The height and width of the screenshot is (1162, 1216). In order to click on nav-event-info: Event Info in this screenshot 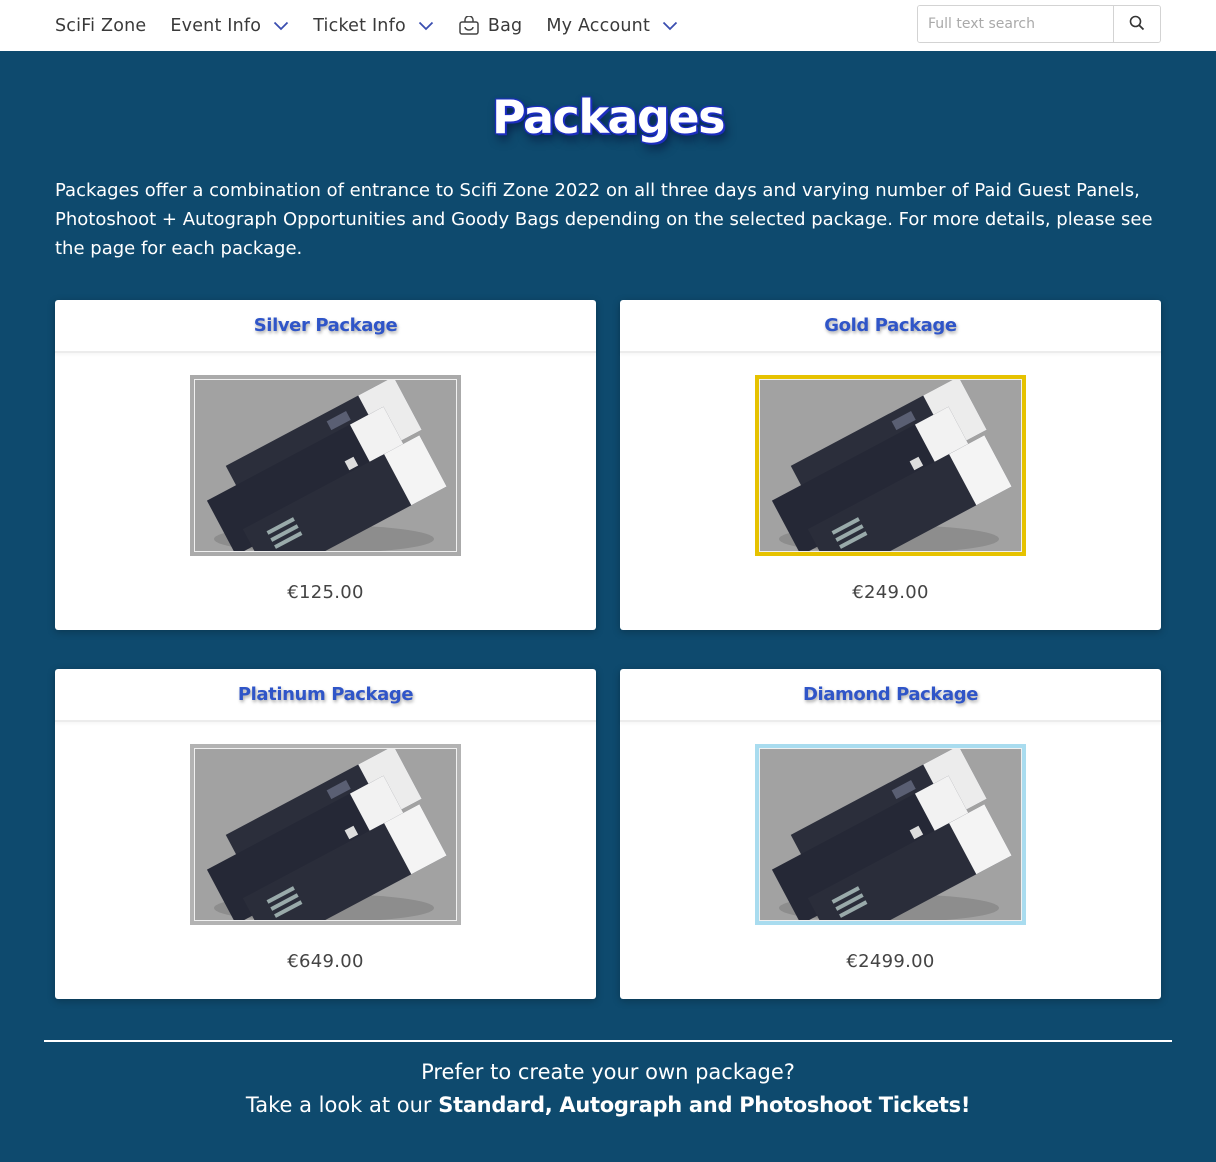, I will do `click(229, 25)`.